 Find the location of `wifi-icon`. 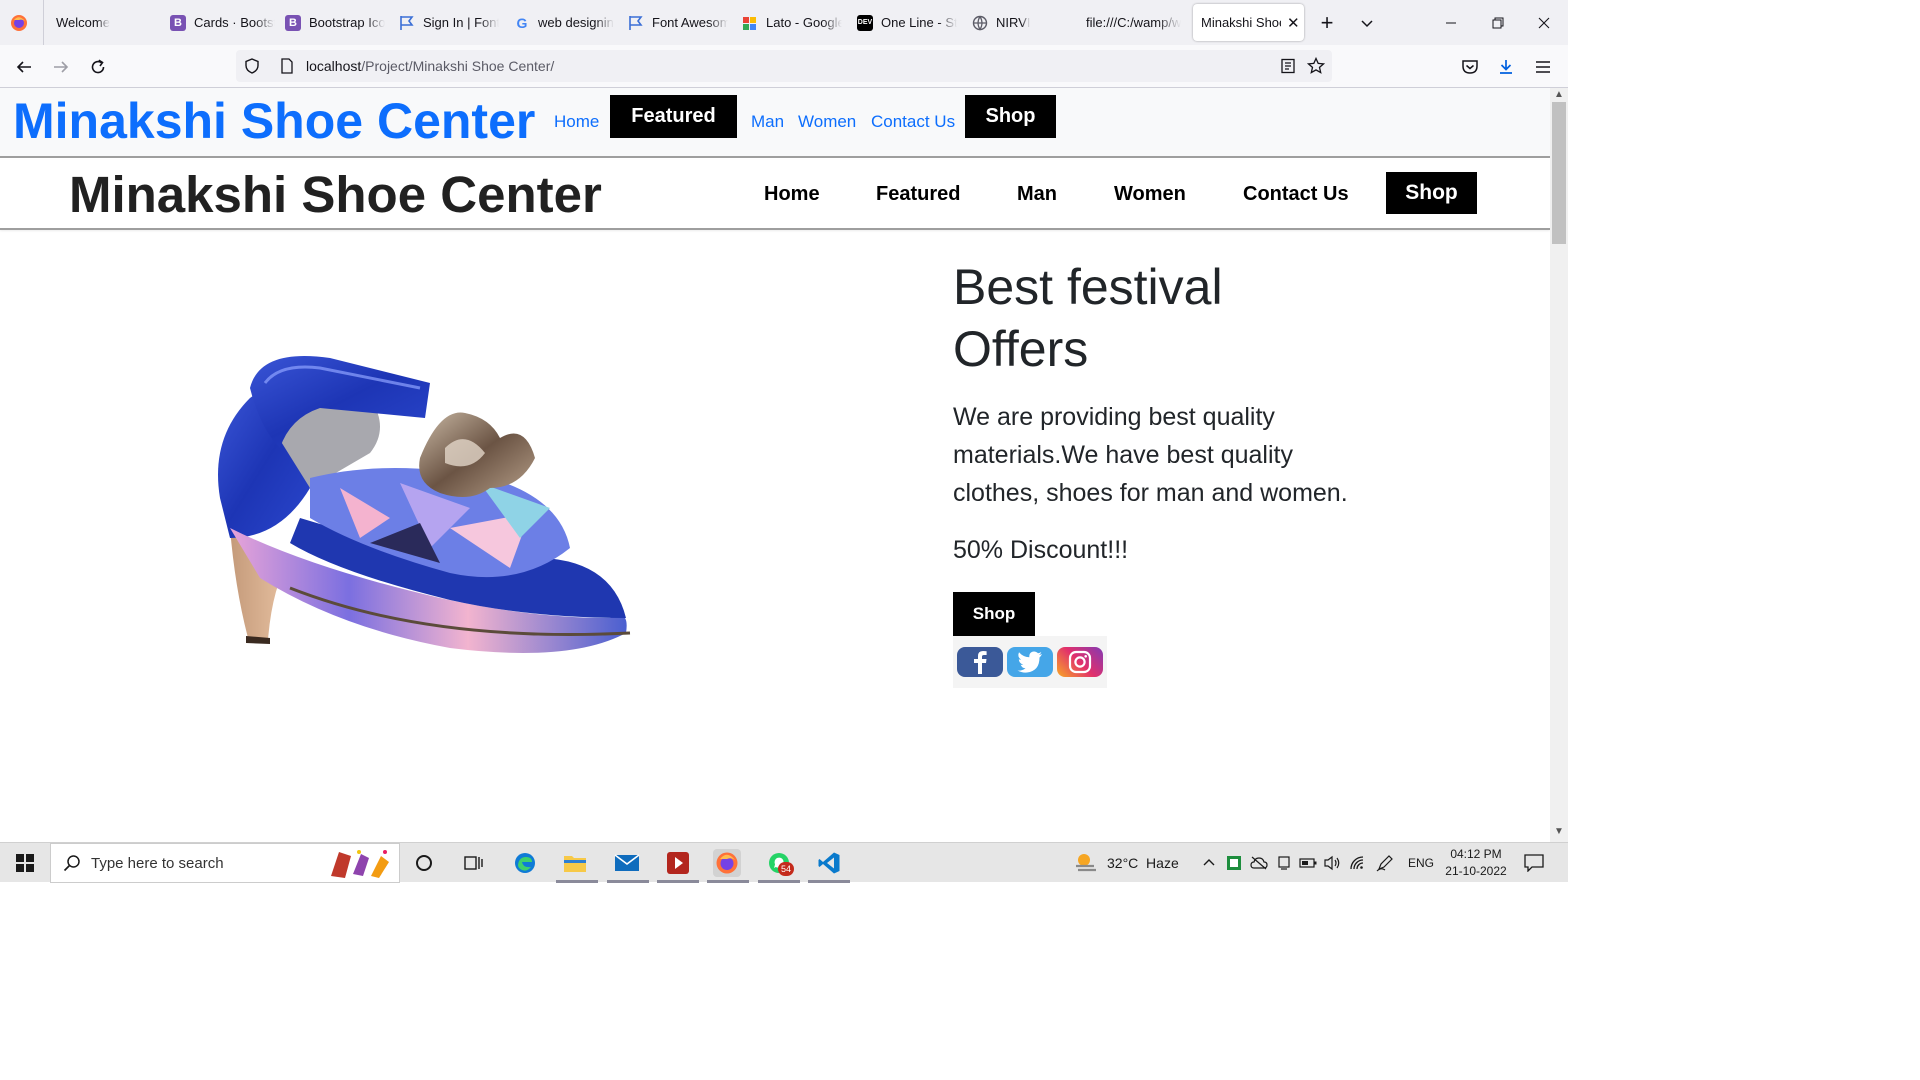

wifi-icon is located at coordinates (1357, 863).